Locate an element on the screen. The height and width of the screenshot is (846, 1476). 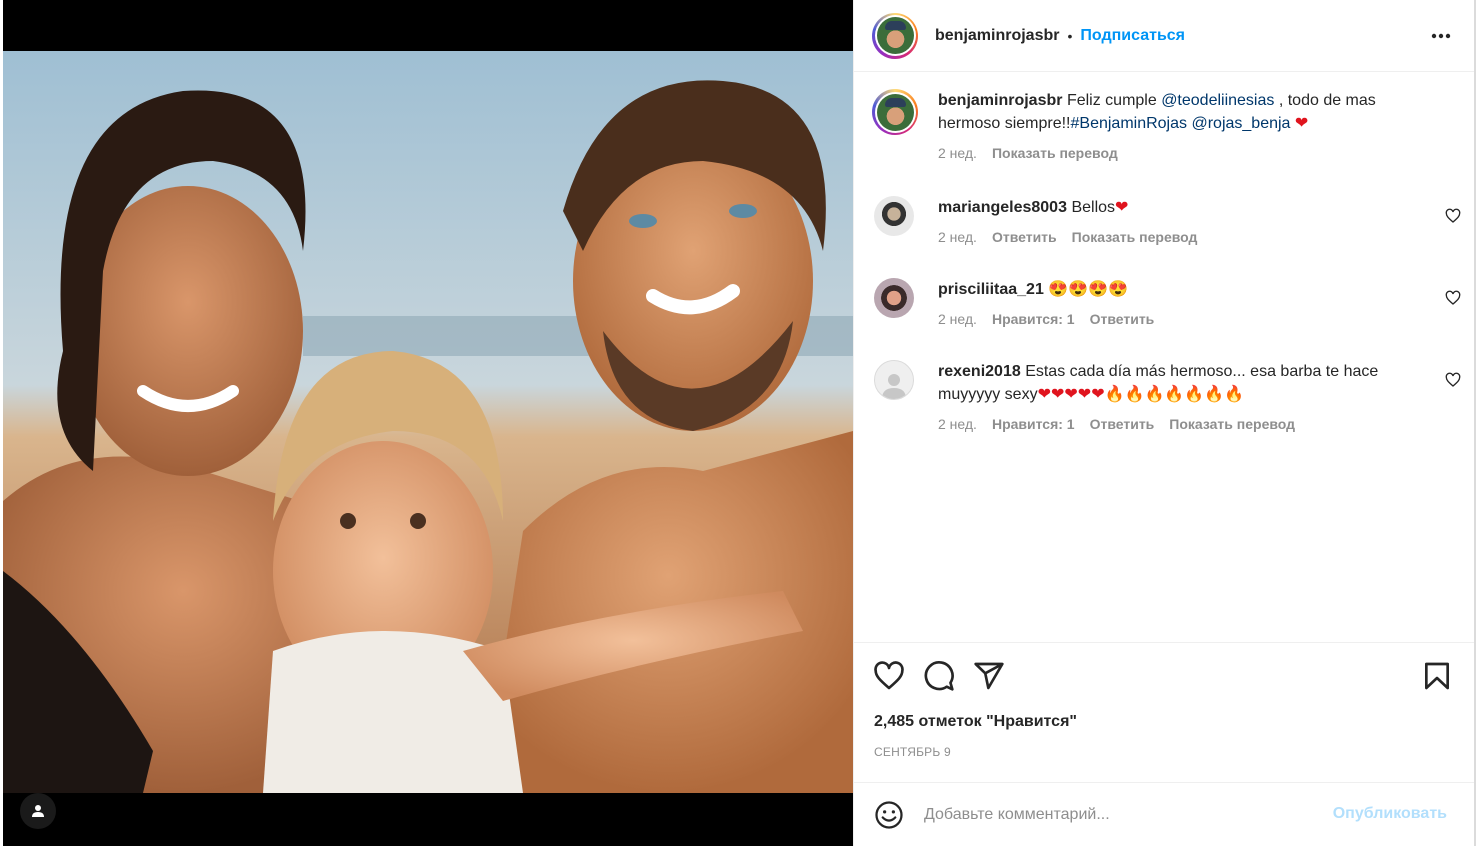
caption-username: benjaminrojasbr is located at coordinates (1000, 100).